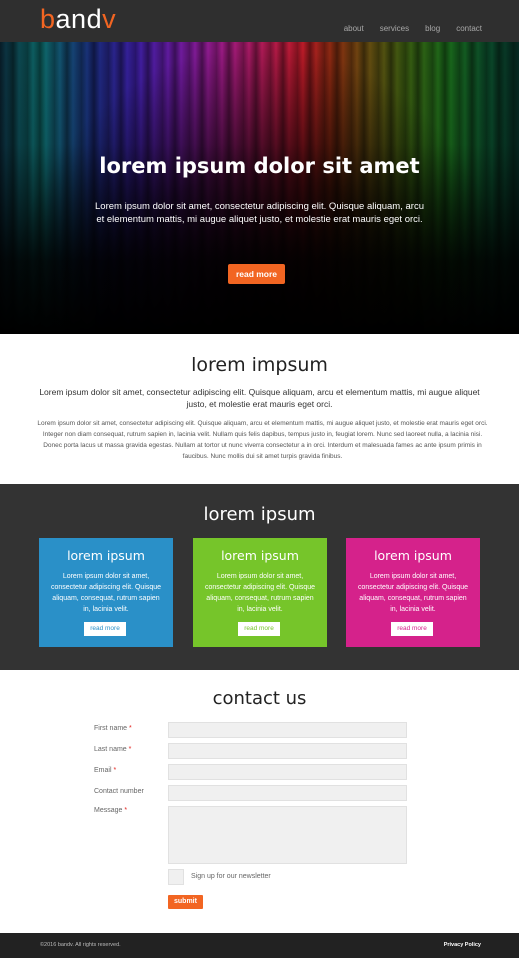 The width and height of the screenshot is (519, 958). Describe the element at coordinates (185, 902) in the screenshot. I see `submit-button: submit` at that location.